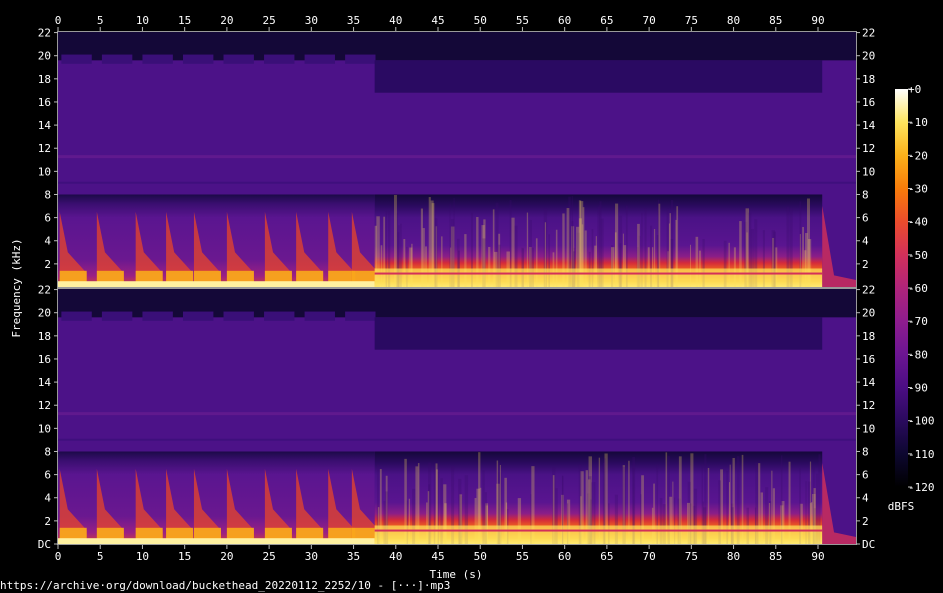 This screenshot has width=943, height=593. Describe the element at coordinates (16, 287) in the screenshot. I see `y-axis-label: Frequency (kHz)` at that location.